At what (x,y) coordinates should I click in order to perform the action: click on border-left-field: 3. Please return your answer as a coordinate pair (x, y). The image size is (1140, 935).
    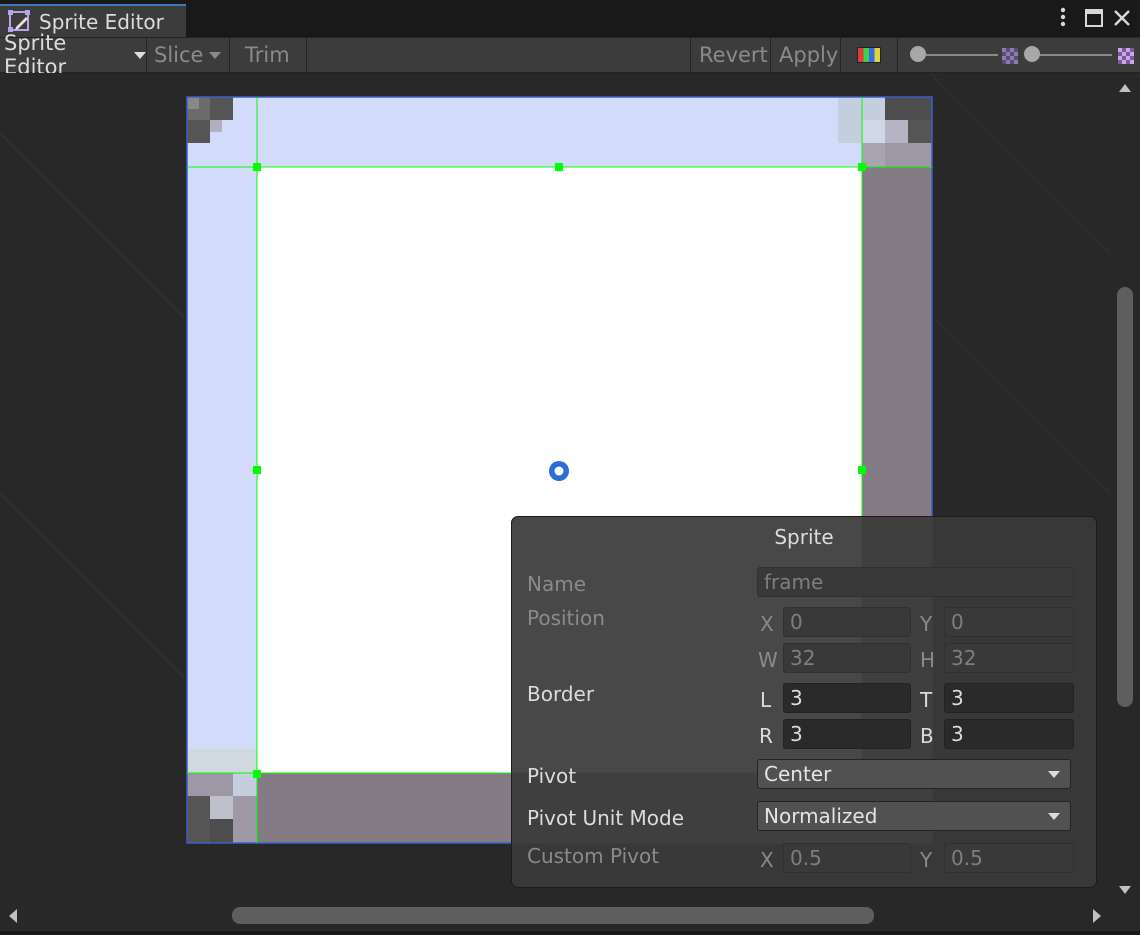
    Looking at the image, I should click on (847, 698).